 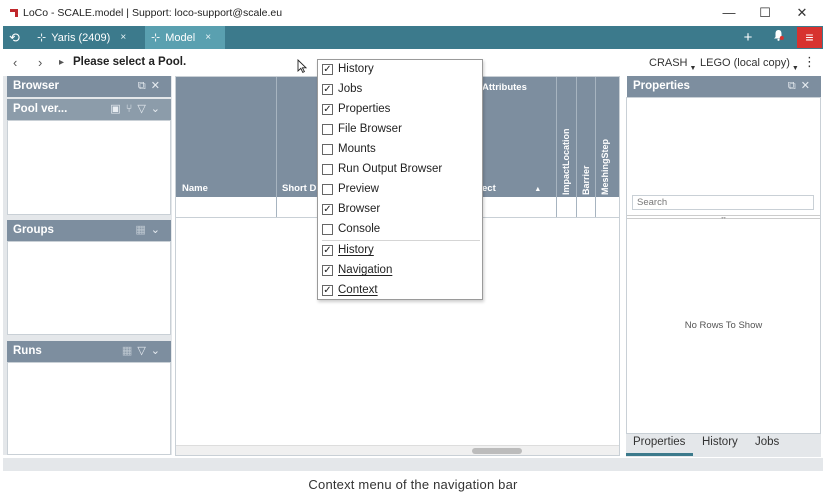 I want to click on menu-item-label: Console, so click(x=359, y=229).